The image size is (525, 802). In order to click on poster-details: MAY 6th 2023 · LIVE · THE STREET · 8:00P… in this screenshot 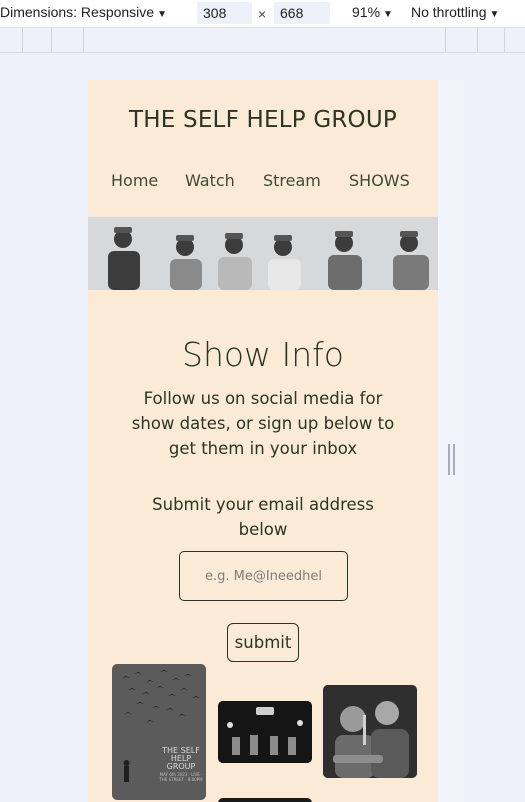, I will do `click(181, 777)`.